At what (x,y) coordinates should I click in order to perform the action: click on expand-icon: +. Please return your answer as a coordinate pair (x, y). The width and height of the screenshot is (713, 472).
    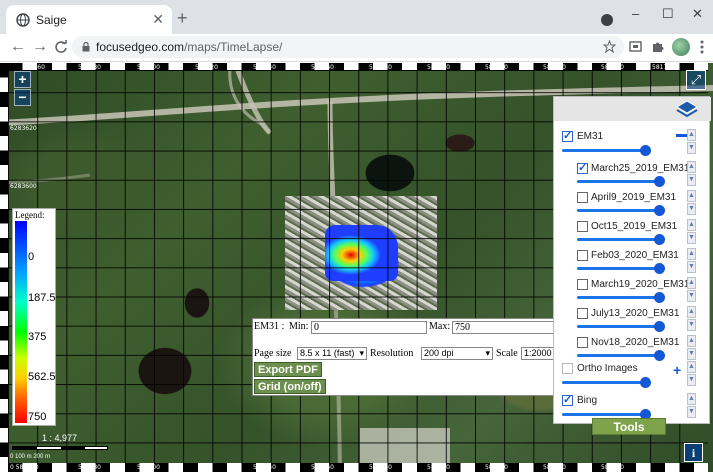
    Looking at the image, I should click on (677, 370).